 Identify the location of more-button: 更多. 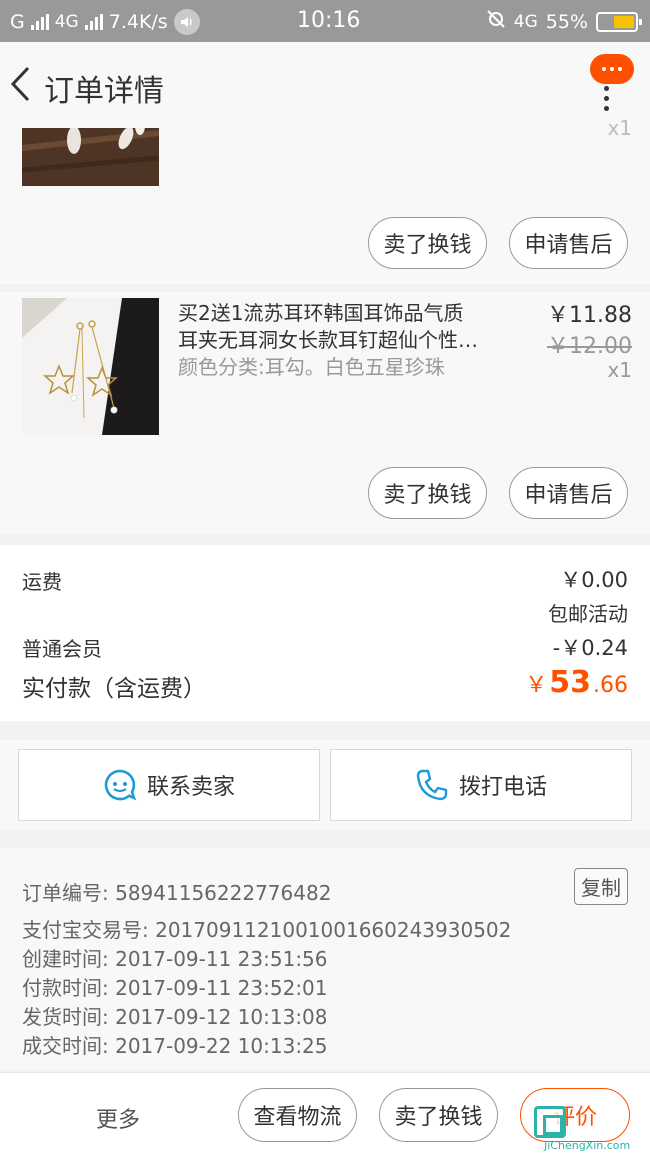
(118, 1118).